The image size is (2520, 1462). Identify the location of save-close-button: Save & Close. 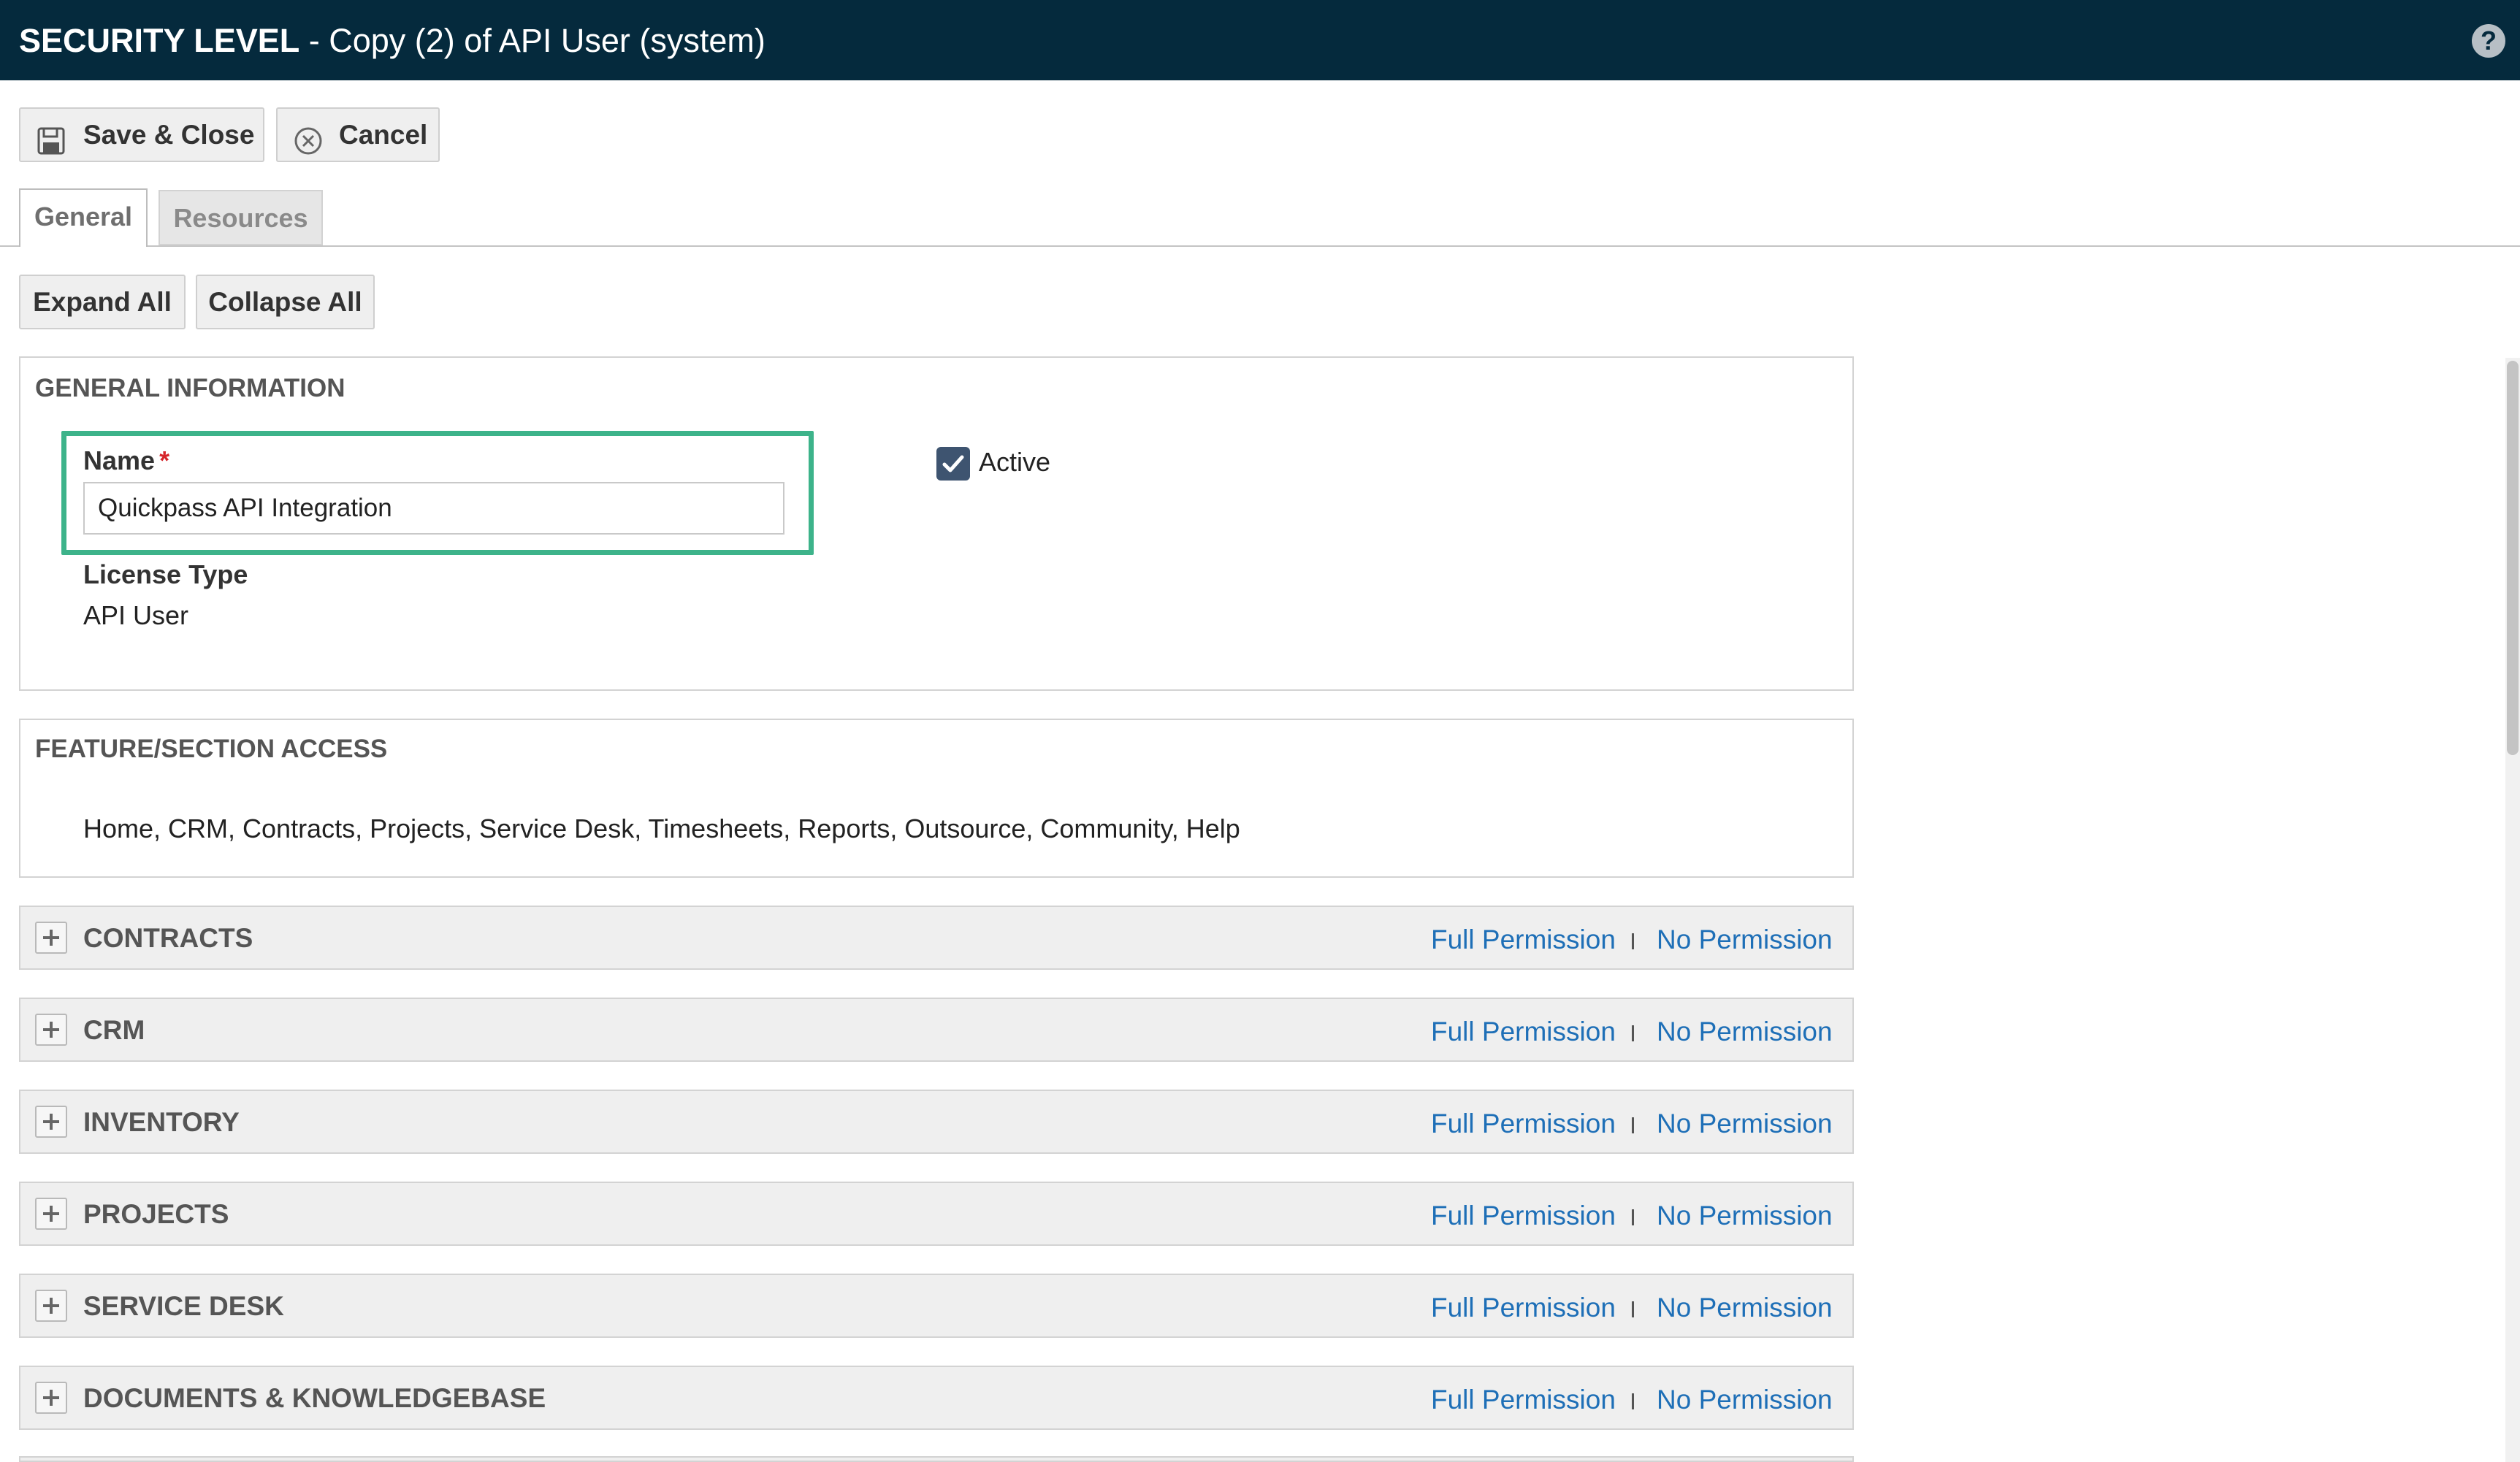
(141, 134).